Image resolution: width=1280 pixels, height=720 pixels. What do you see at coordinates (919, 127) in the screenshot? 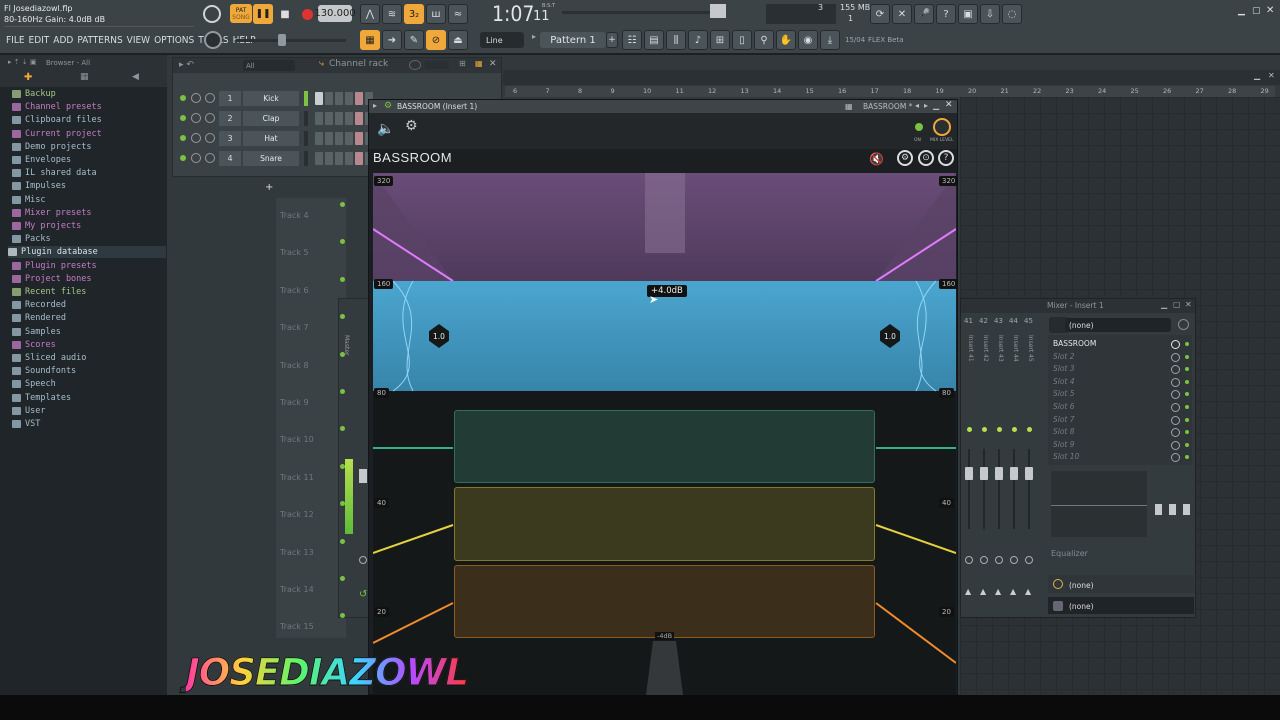
I see `plugin-on-led` at bounding box center [919, 127].